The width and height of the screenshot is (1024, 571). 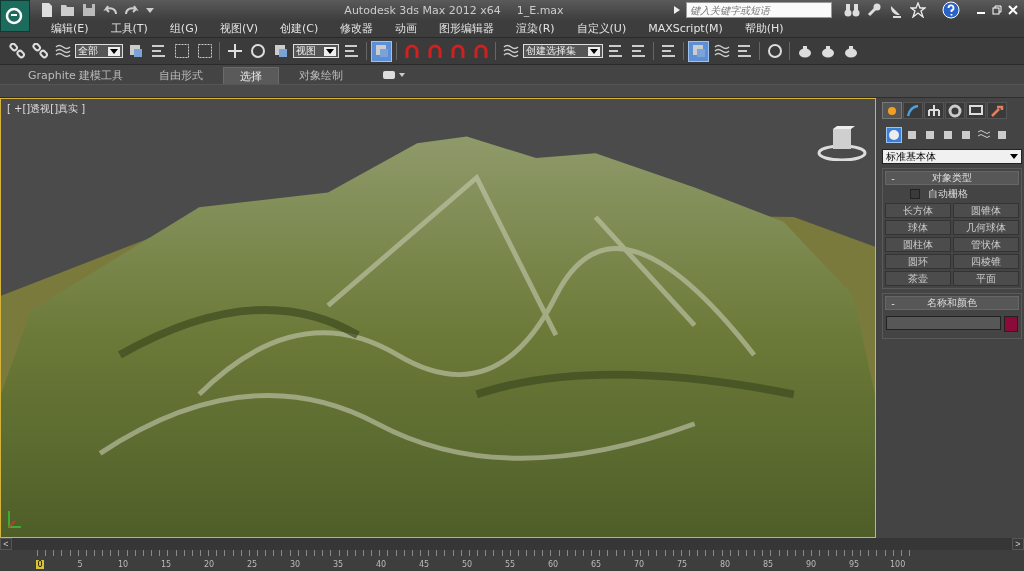 What do you see at coordinates (682, 564) in the screenshot?
I see `frame-label: 75` at bounding box center [682, 564].